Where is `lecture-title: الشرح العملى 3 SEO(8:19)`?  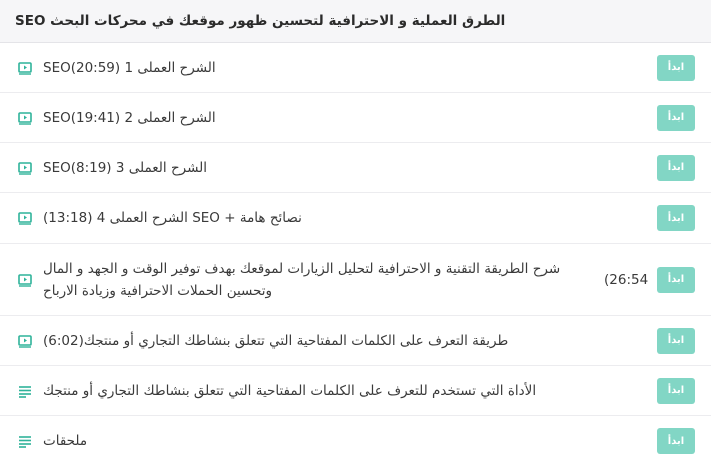 lecture-title: الشرح العملى 3 SEO(8:19) is located at coordinates (125, 167).